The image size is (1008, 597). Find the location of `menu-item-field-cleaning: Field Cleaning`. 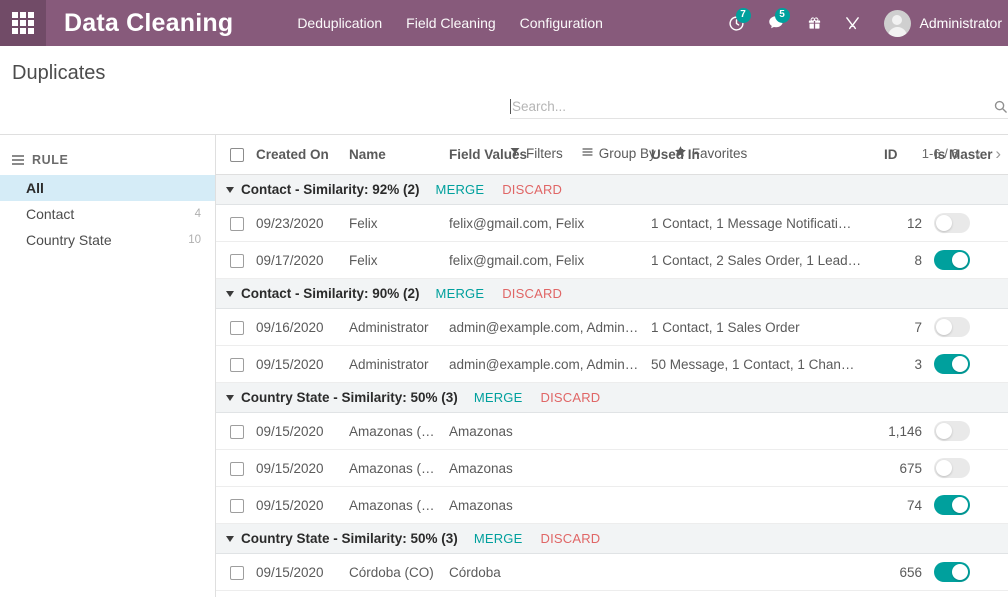

menu-item-field-cleaning: Field Cleaning is located at coordinates (451, 23).